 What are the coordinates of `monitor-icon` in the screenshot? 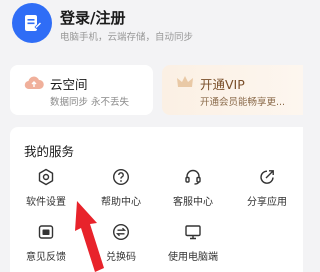 It's located at (193, 232).